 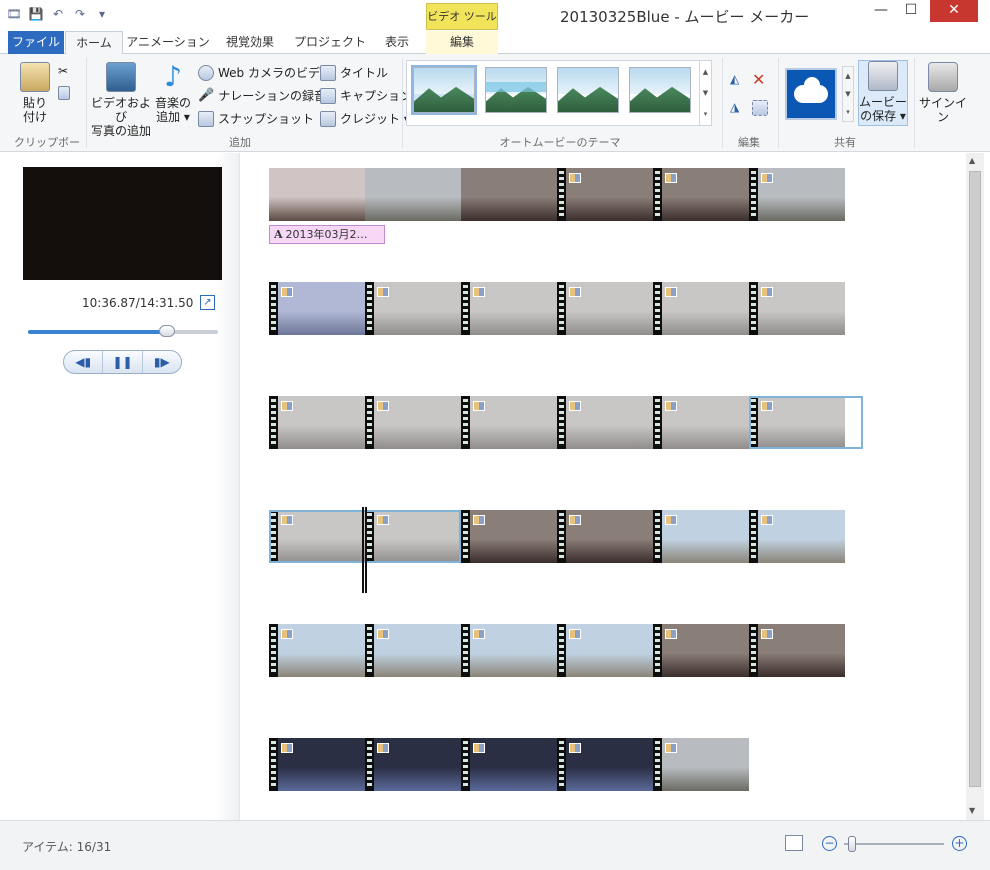 I want to click on previous-frame-button: ◀▮, so click(x=84, y=362).